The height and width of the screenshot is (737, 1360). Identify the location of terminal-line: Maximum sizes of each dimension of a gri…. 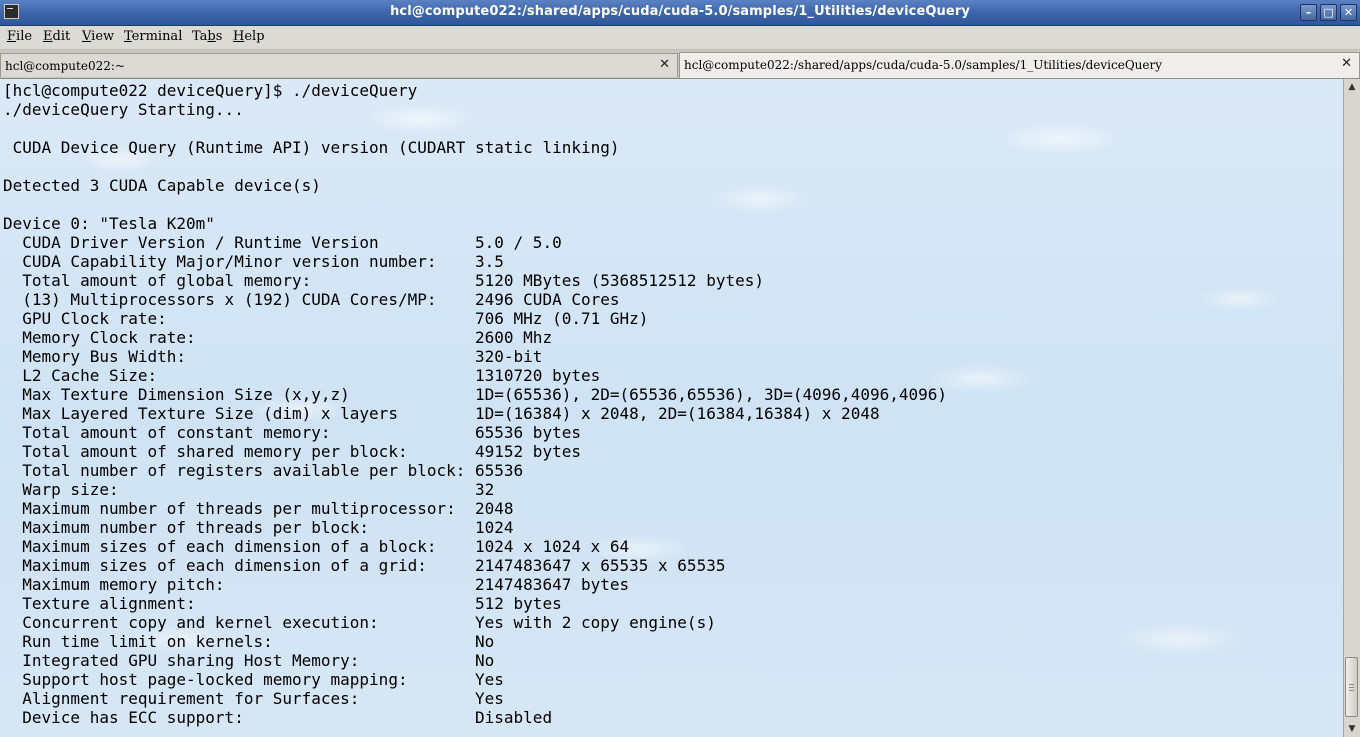
(364, 565).